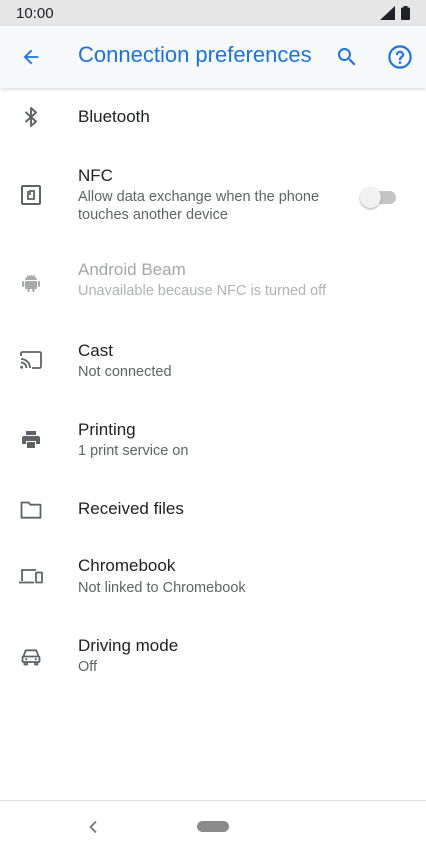 This screenshot has width=426, height=852. Describe the element at coordinates (31, 360) in the screenshot. I see `cast-icon` at that location.